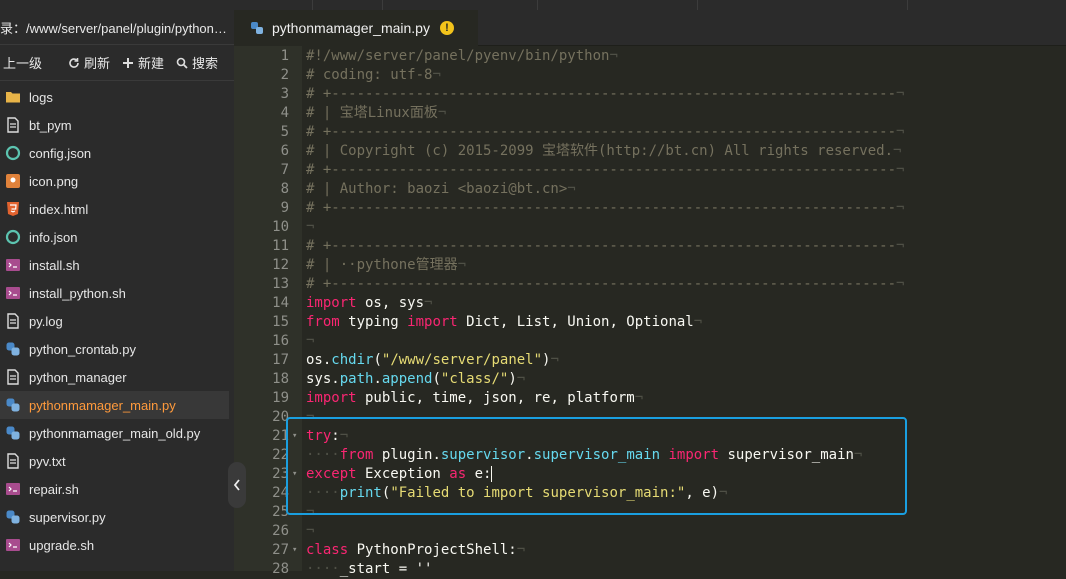 This screenshot has height=579, width=1066. I want to click on code-text: import public, time, json, re, platform¬, so click(474, 398).